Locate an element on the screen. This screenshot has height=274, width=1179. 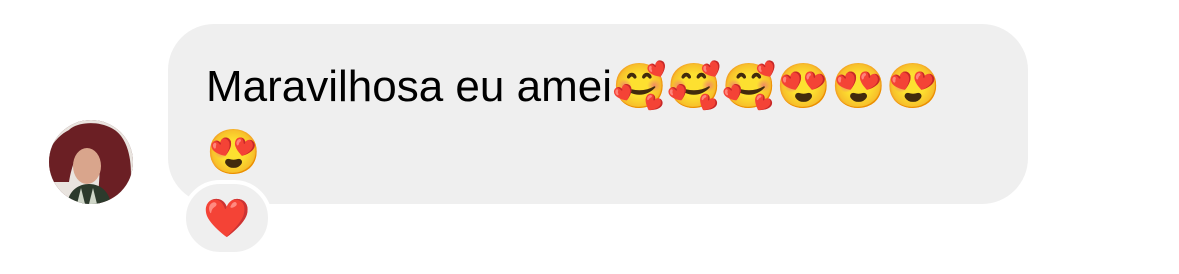
sender-avatar is located at coordinates (91, 162).